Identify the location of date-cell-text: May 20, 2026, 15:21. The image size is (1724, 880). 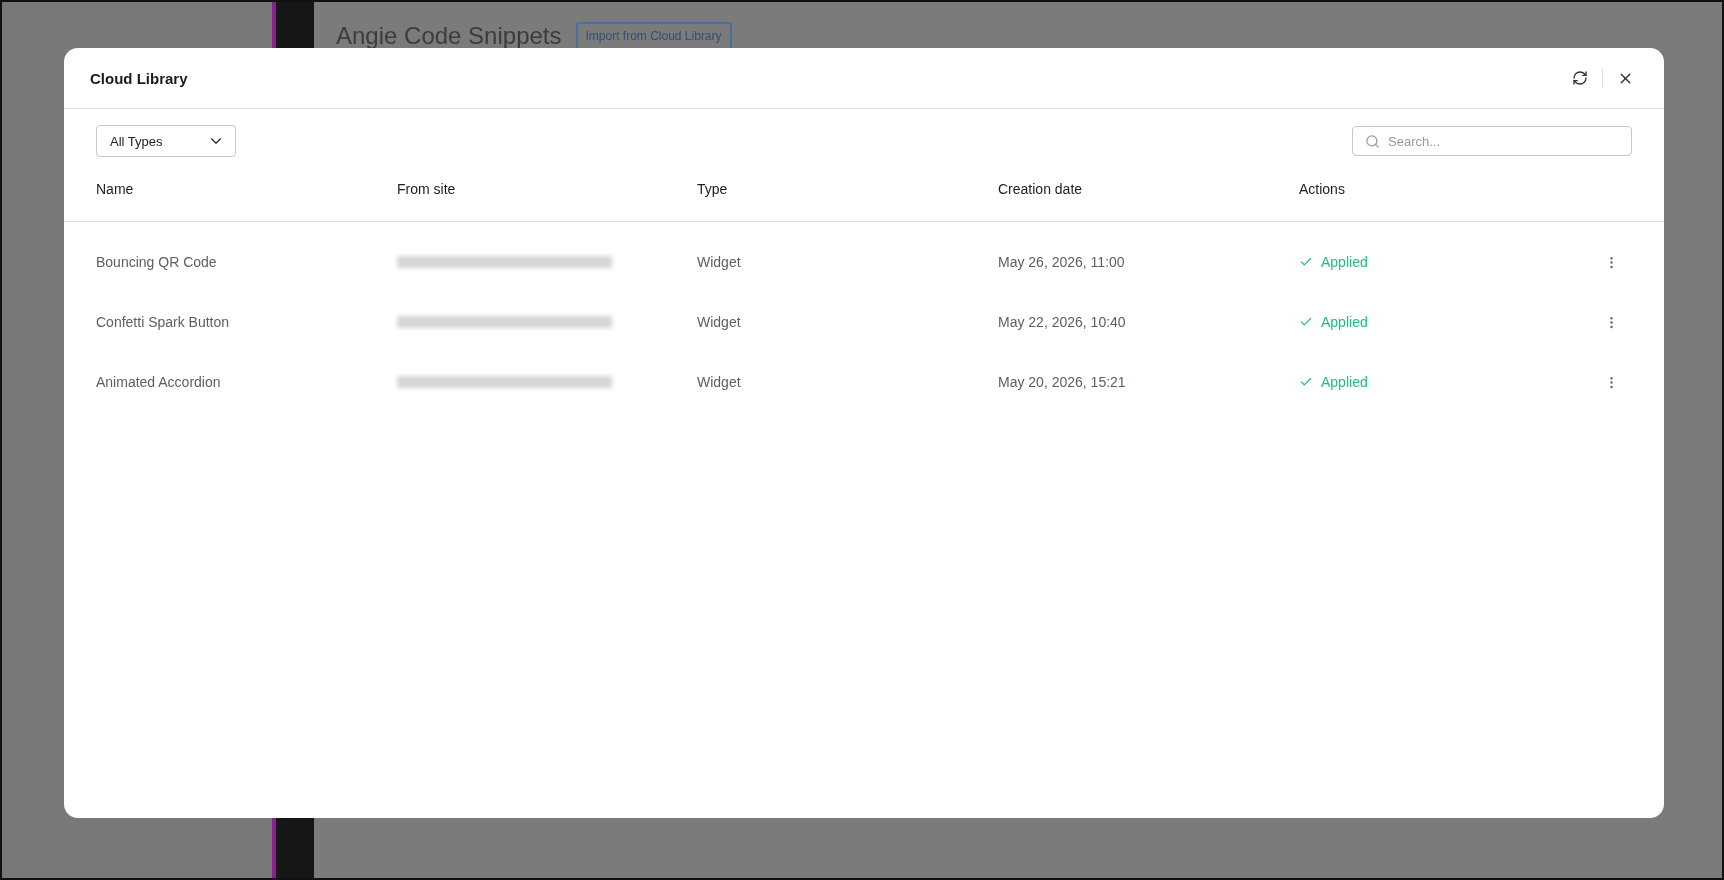
(1062, 382).